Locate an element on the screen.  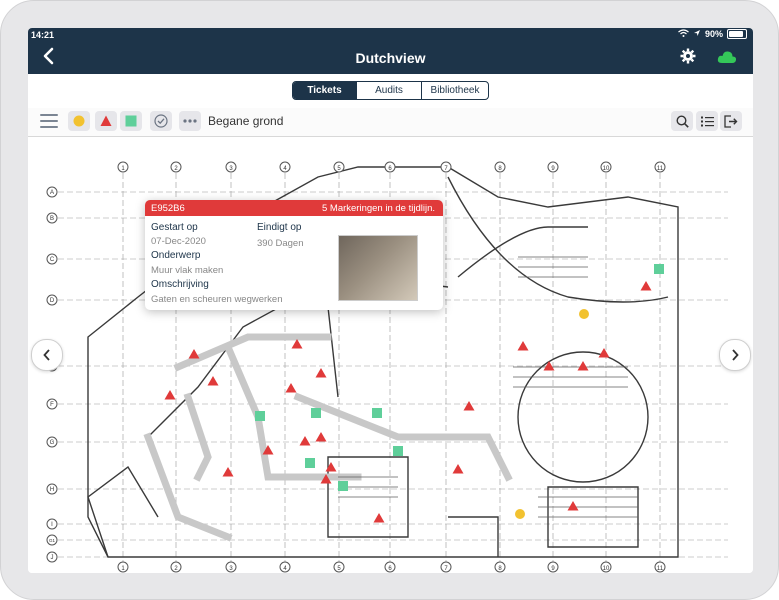
list-icon is located at coordinates (707, 121).